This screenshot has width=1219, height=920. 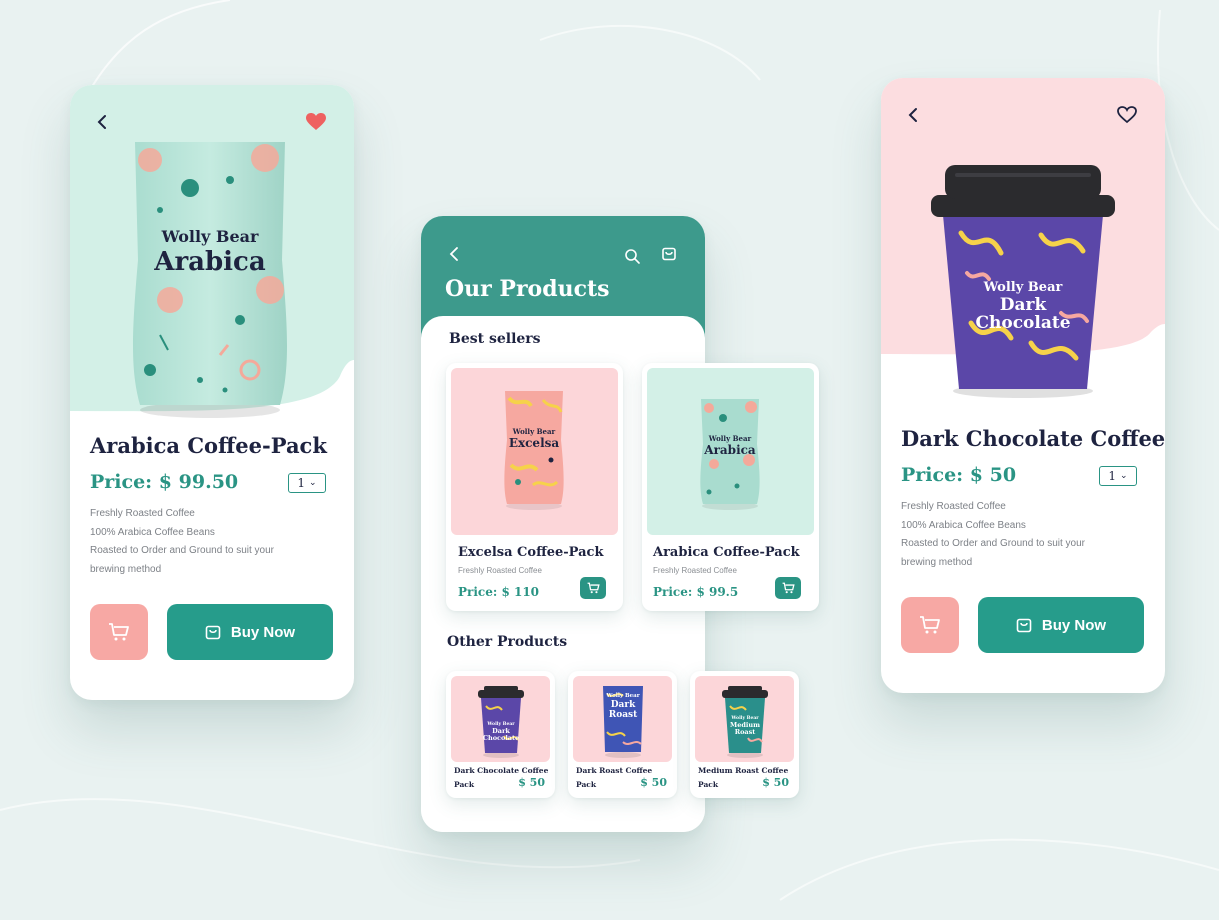 What do you see at coordinates (534, 443) in the screenshot?
I see `pack-name-label: Excelsa` at bounding box center [534, 443].